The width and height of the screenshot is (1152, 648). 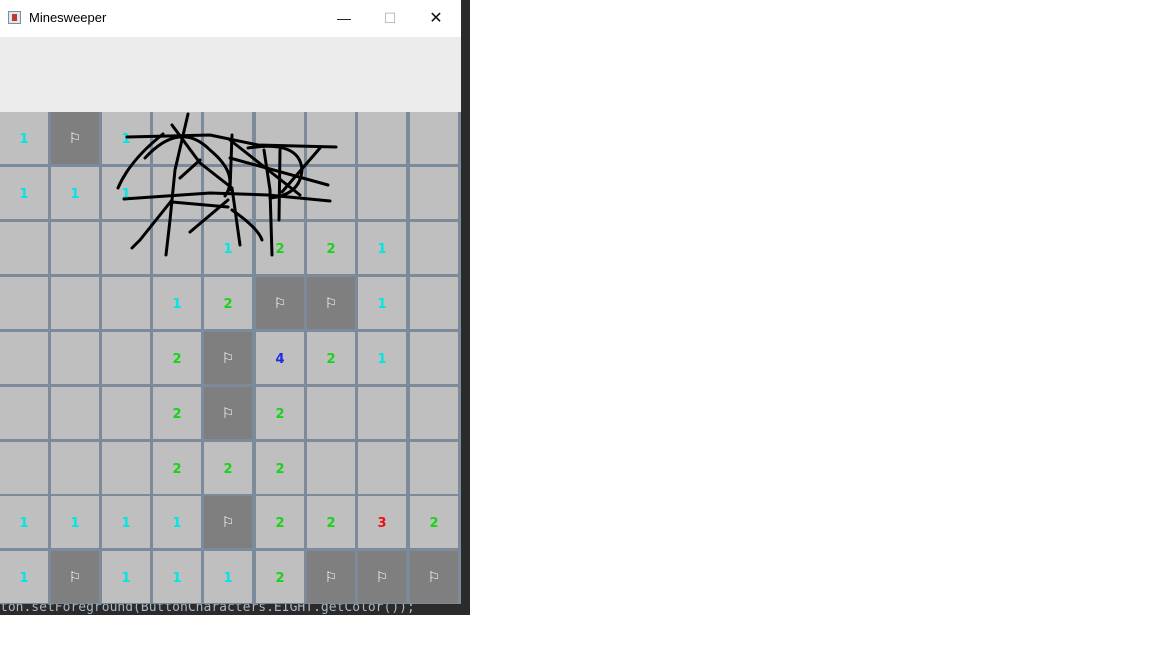 I want to click on java-app-icon, so click(x=14, y=17).